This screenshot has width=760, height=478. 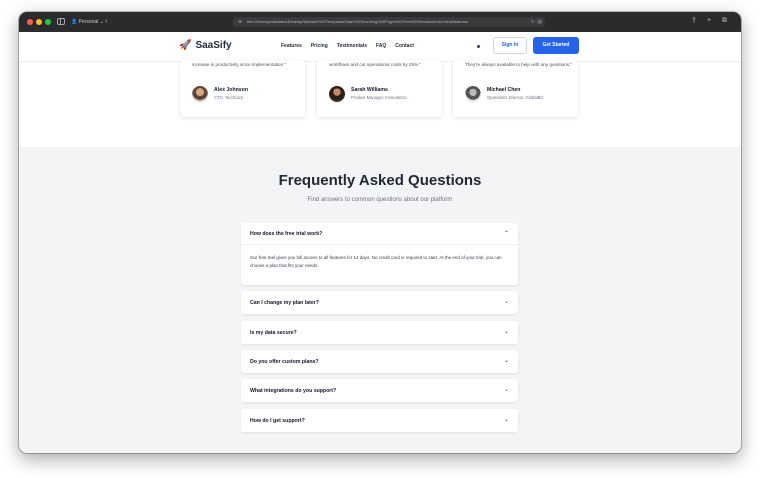 What do you see at coordinates (30, 22) in the screenshot?
I see `close-window-button` at bounding box center [30, 22].